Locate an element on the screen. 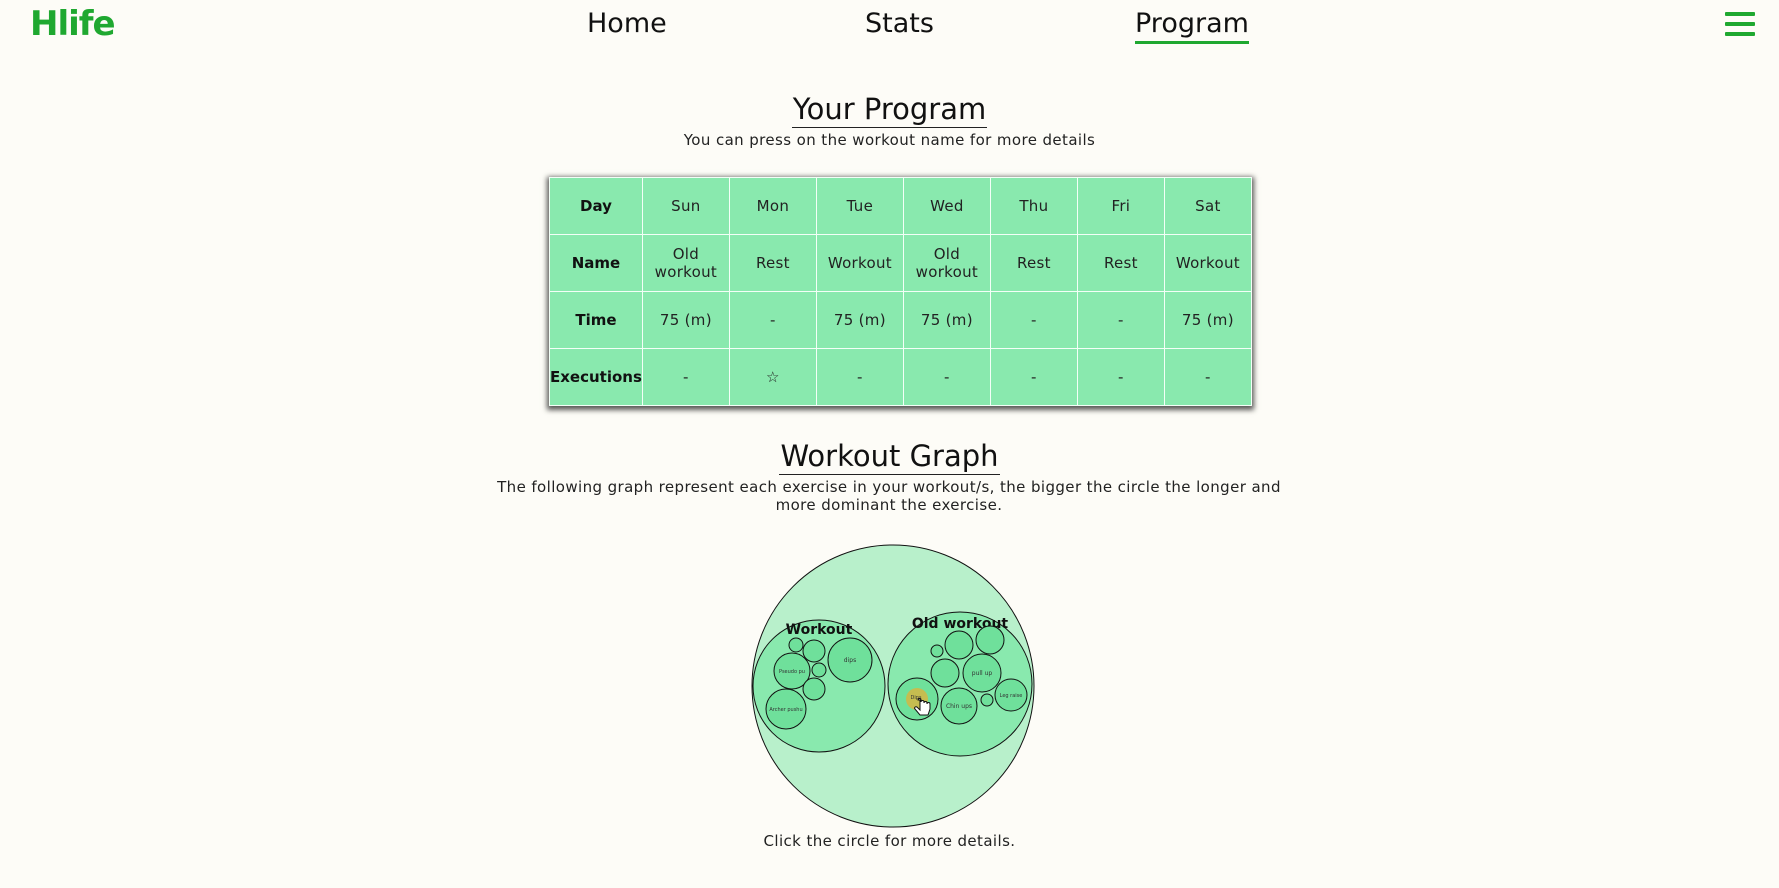 This screenshot has height=888, width=1779. star-icon: ☆ is located at coordinates (772, 377).